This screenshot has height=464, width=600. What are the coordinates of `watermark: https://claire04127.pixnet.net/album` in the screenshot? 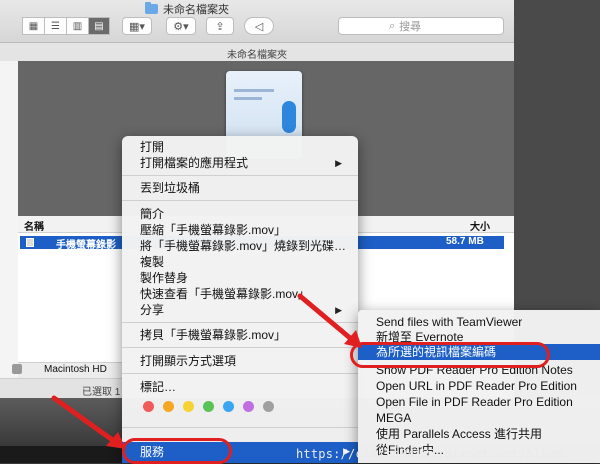 It's located at (430, 454).